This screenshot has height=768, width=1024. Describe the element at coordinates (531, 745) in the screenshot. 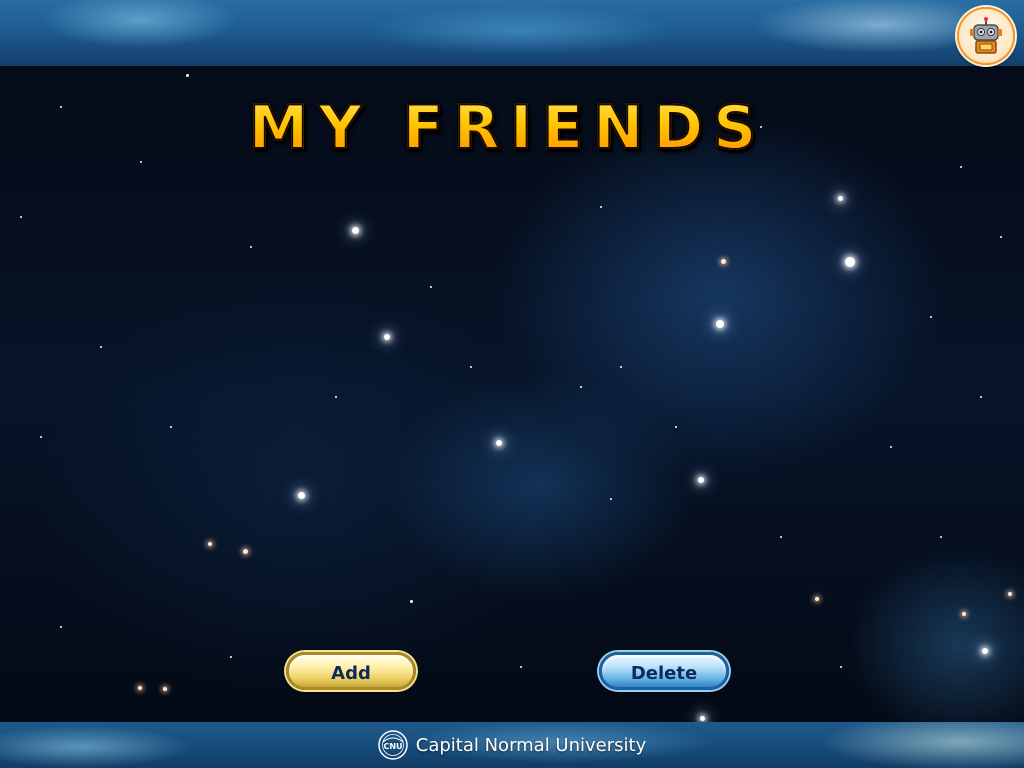

I see `university-name: Capital Normal University` at that location.